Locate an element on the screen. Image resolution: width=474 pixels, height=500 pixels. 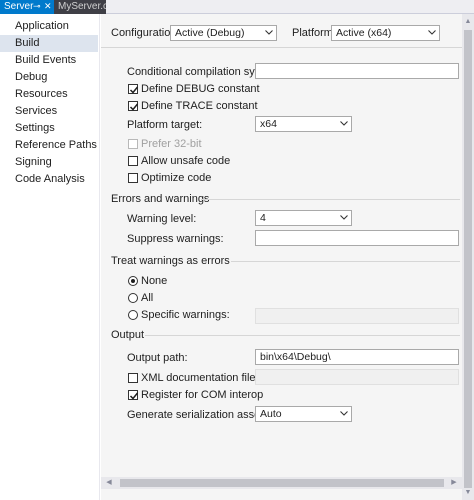
sidebar-item-label: Debug is located at coordinates (31, 77).